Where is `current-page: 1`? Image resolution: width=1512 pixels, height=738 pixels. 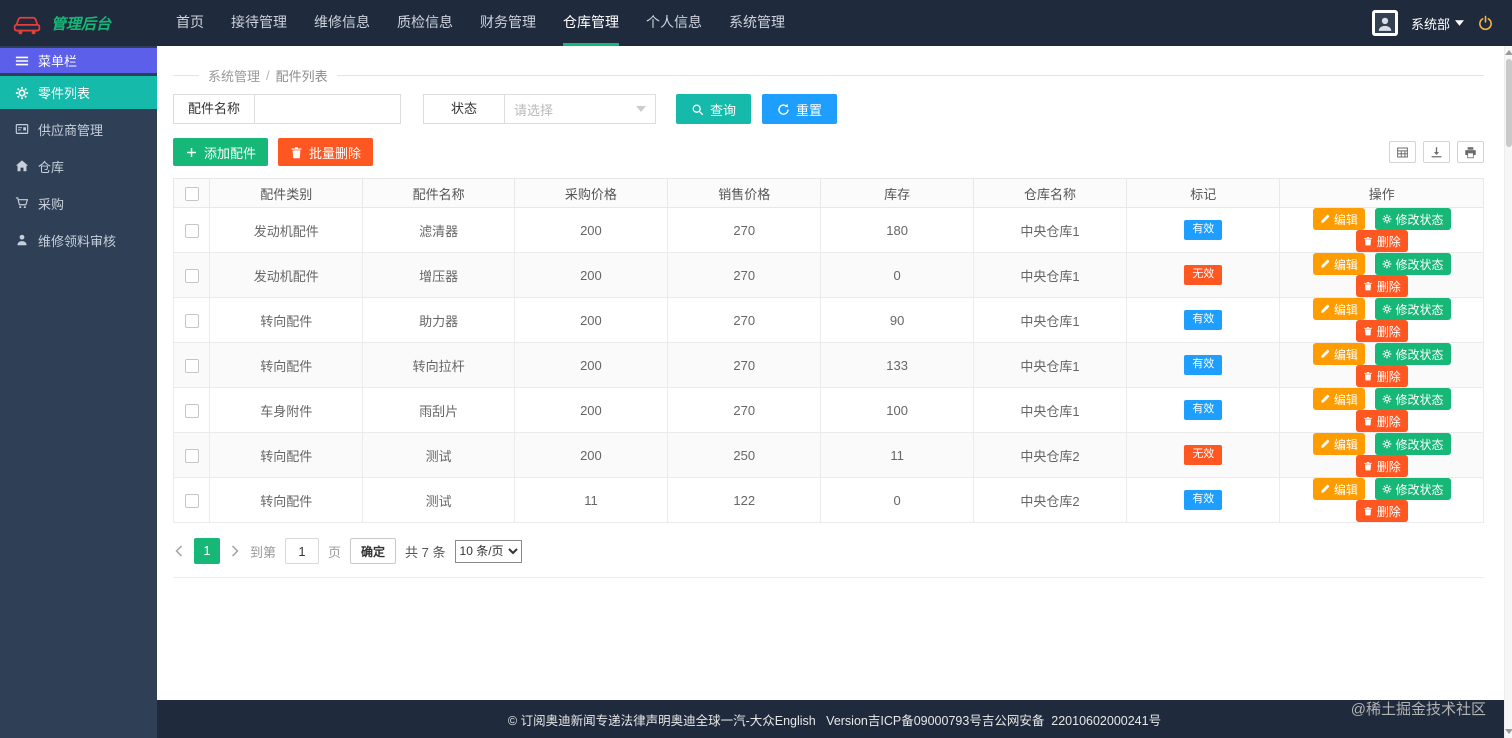
current-page: 1 is located at coordinates (207, 551).